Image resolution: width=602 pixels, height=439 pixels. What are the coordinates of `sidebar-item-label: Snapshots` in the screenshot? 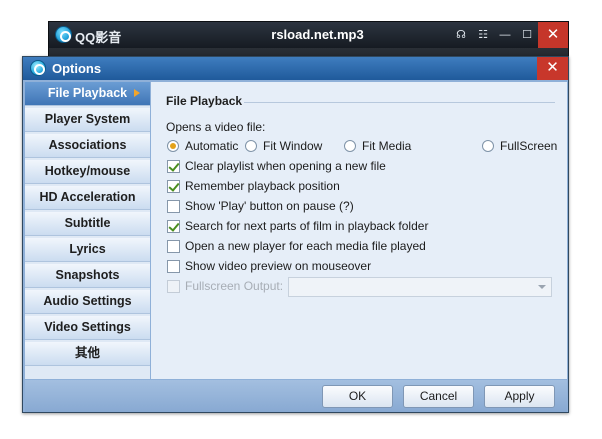 It's located at (87, 275).